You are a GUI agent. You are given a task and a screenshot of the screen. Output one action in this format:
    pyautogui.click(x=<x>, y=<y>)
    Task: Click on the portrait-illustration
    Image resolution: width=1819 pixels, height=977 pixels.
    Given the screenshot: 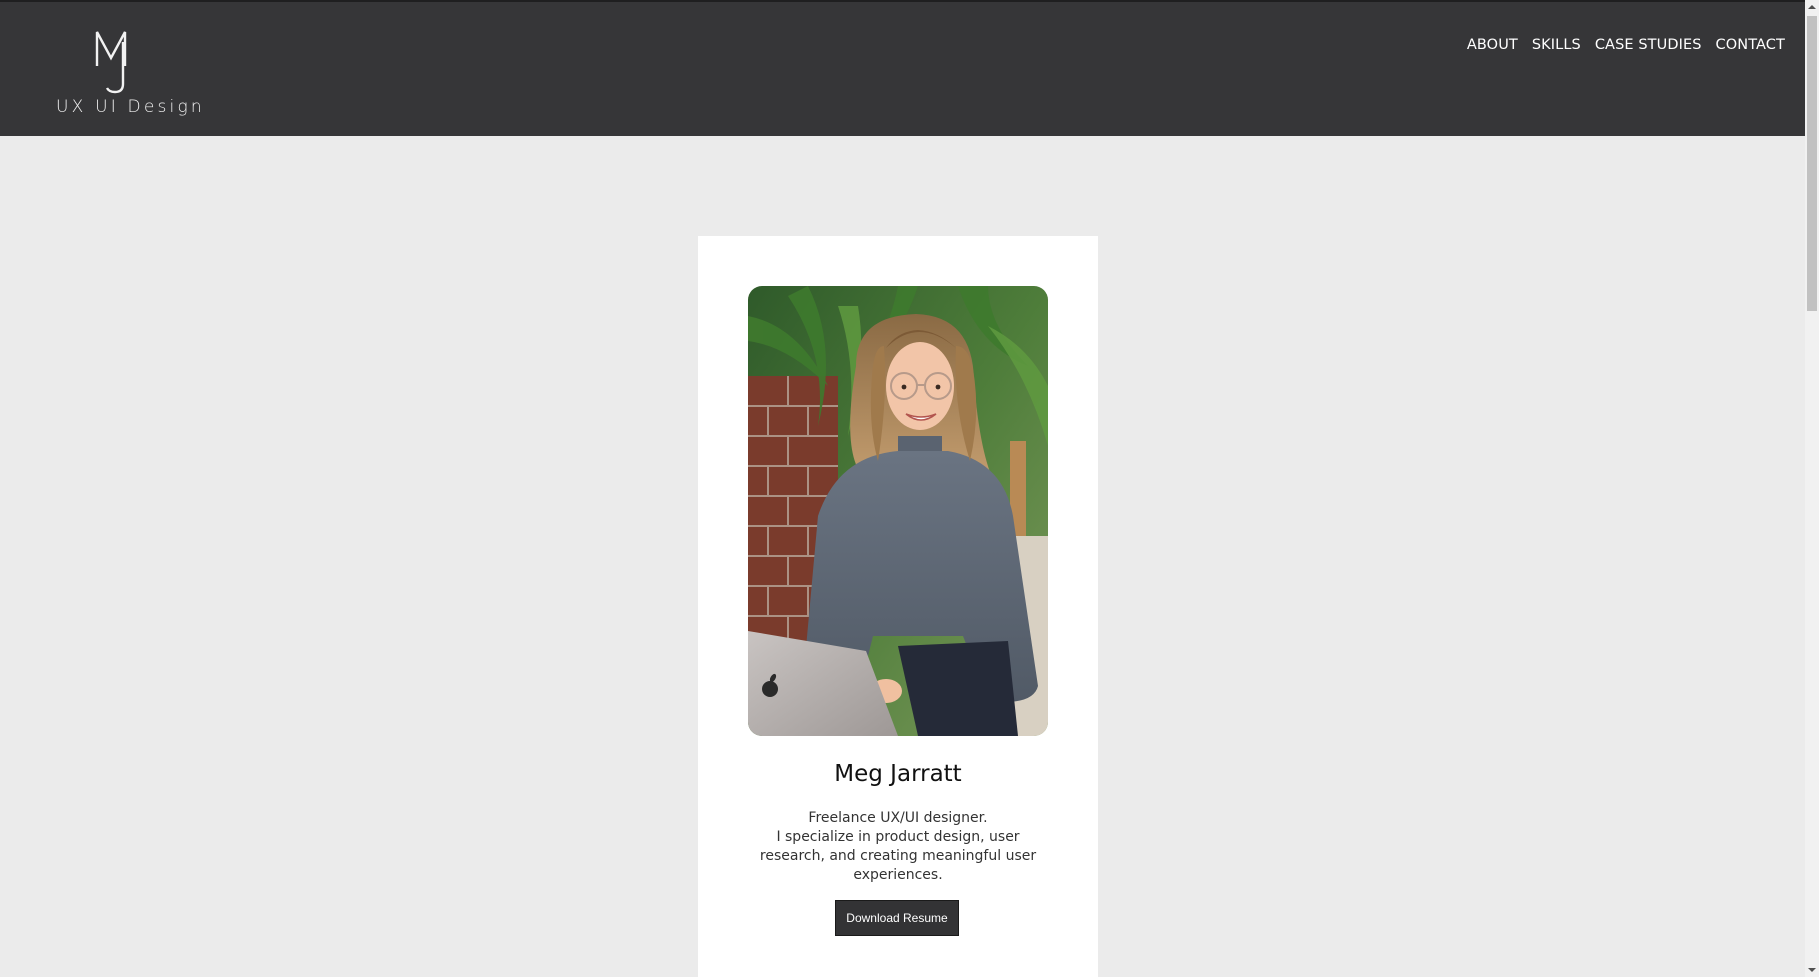 What is the action you would take?
    pyautogui.click(x=898, y=511)
    